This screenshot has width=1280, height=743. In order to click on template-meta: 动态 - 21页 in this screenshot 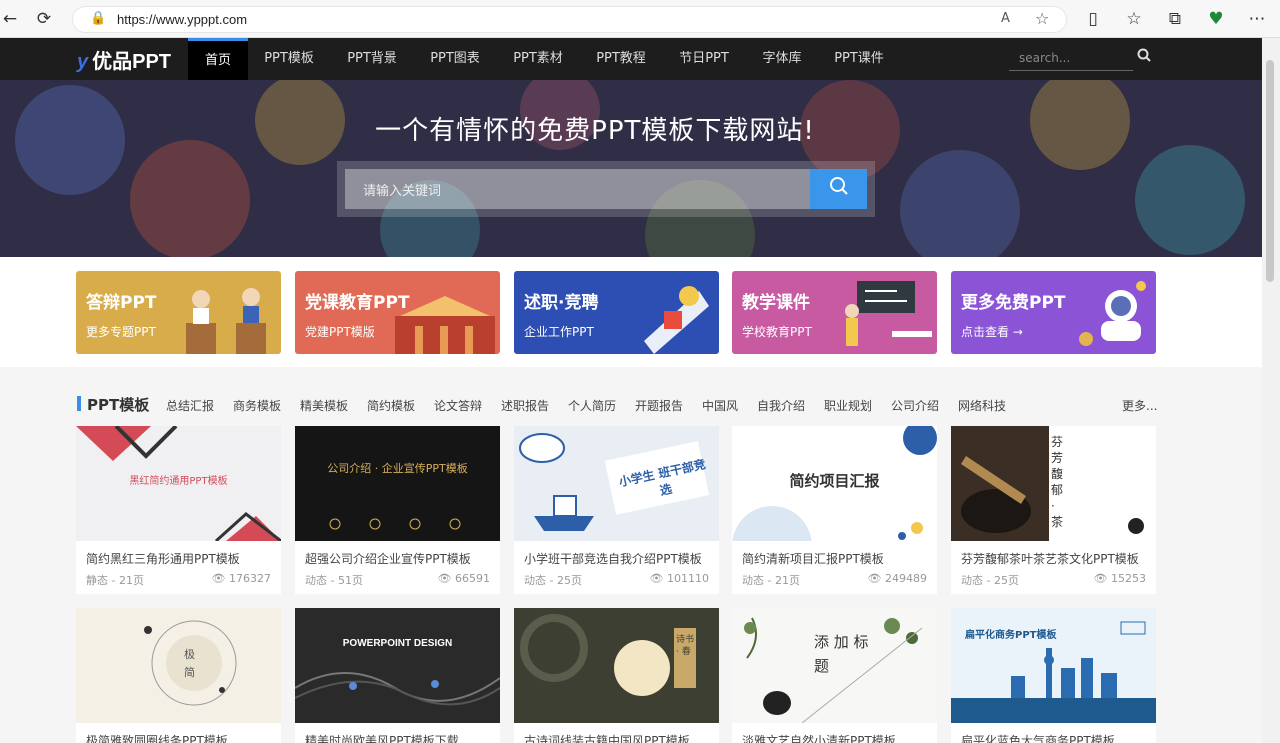, I will do `click(771, 580)`.